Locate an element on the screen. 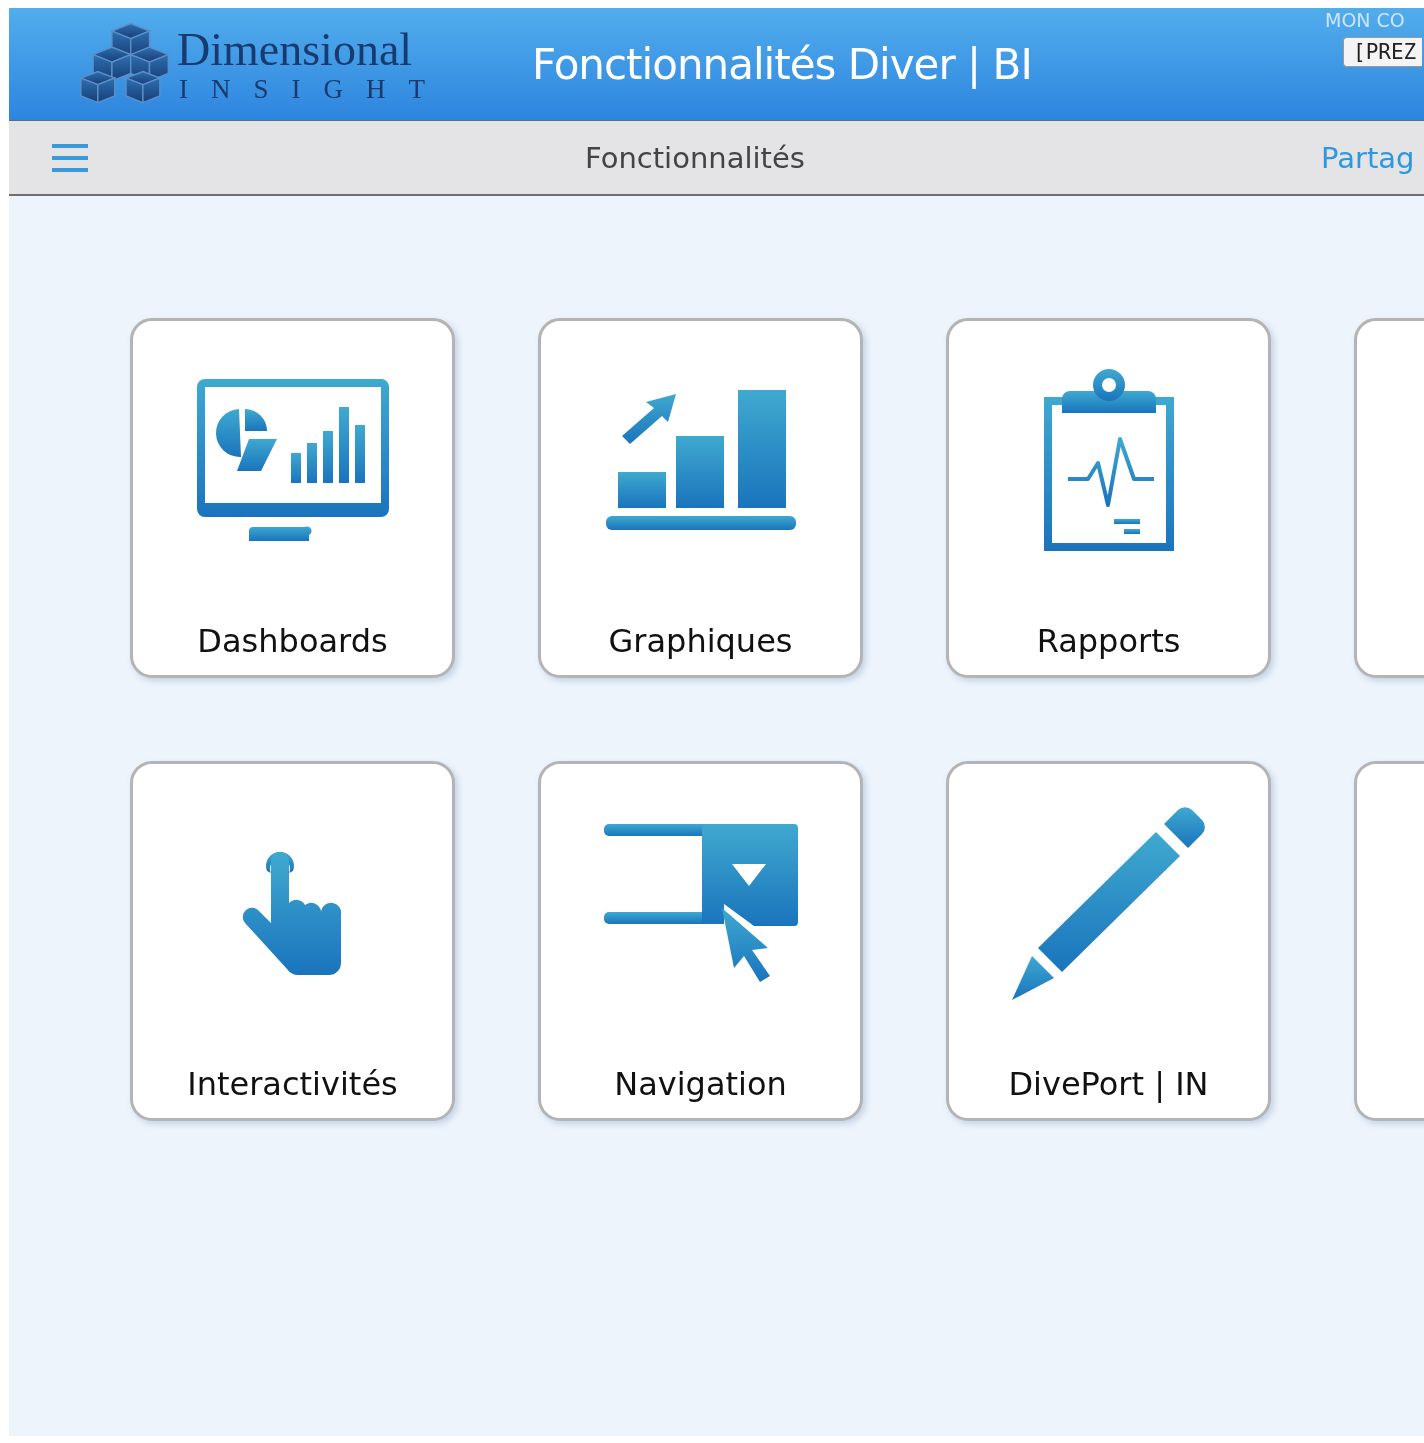 This screenshot has height=1443, width=1424. bar-chart-icon is located at coordinates (700, 461).